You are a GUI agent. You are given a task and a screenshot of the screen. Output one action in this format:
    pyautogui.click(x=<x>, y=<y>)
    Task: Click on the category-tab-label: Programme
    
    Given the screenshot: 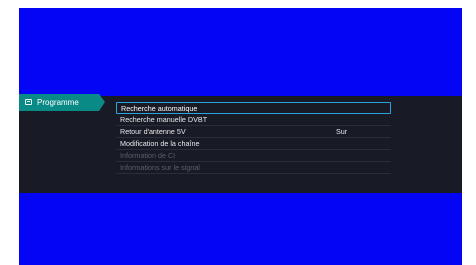 What is the action you would take?
    pyautogui.click(x=58, y=102)
    